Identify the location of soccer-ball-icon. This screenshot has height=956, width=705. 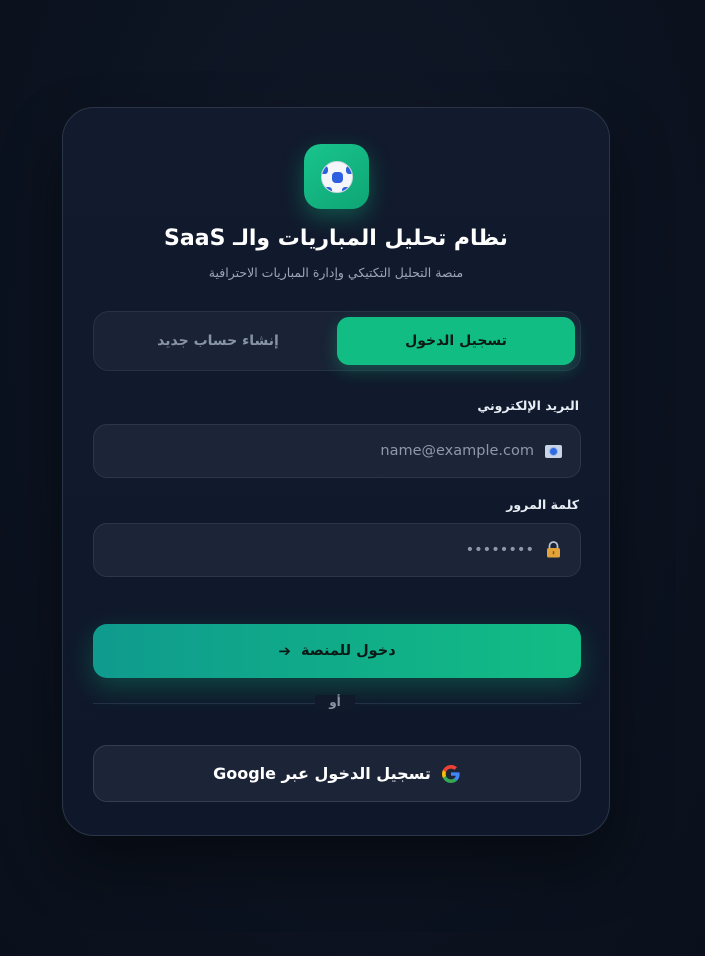
(336, 176).